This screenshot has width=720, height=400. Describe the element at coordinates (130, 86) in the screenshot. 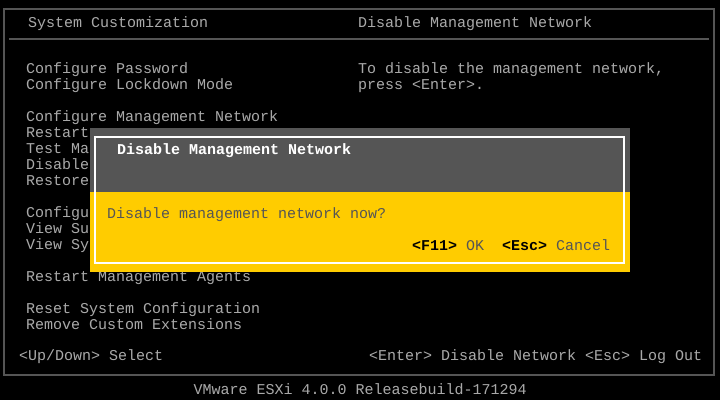

I see `menu-item: Configure Lockdown Mode` at that location.